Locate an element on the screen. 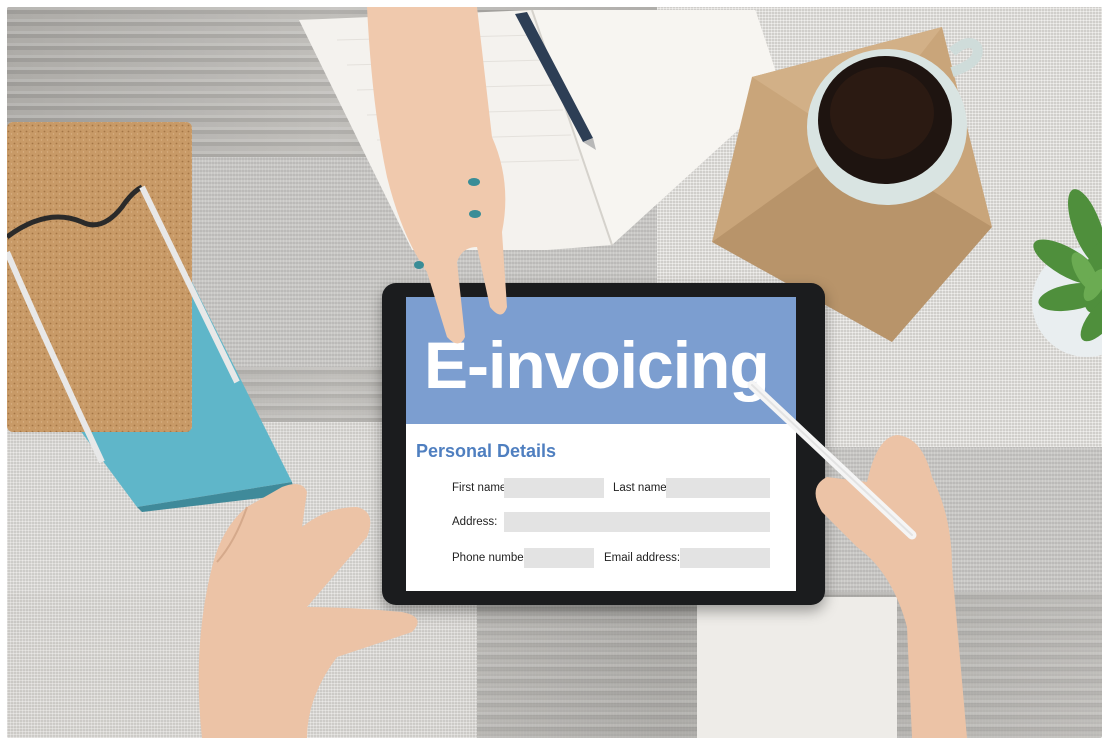 The width and height of the screenshot is (1109, 745). right-hand-with-stylus is located at coordinates (857, 559).